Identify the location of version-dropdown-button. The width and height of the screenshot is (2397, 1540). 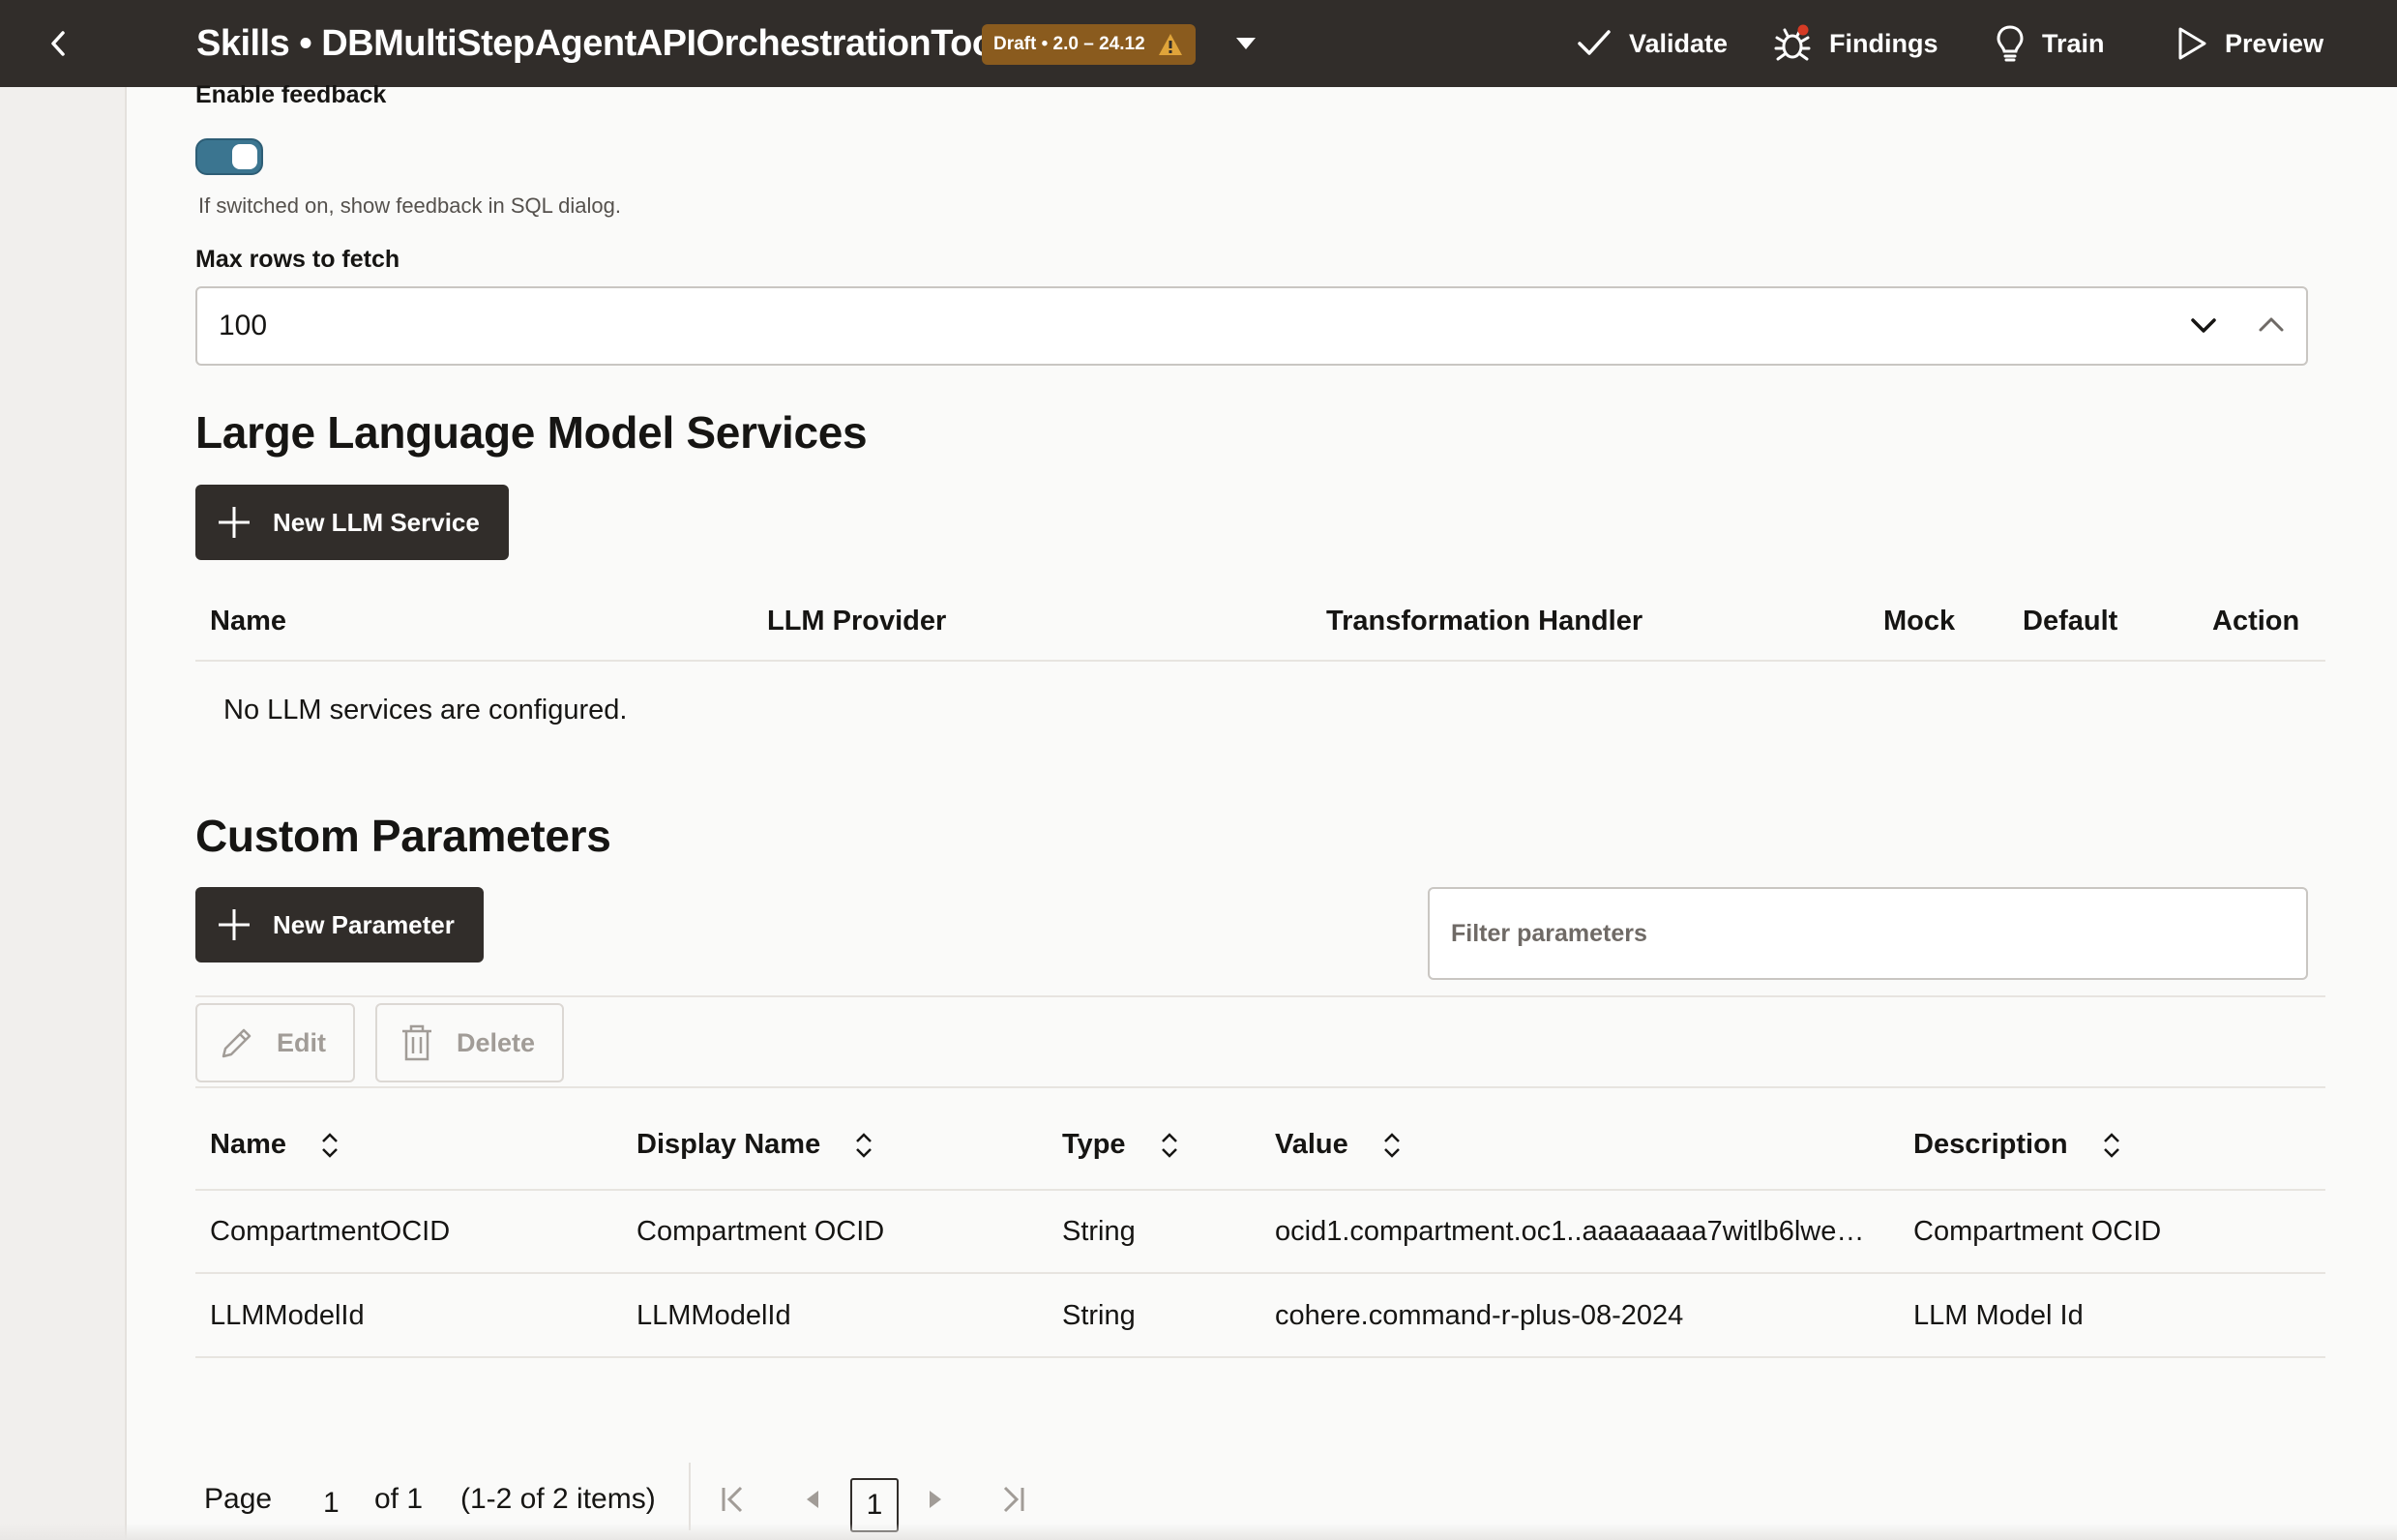
(1245, 43).